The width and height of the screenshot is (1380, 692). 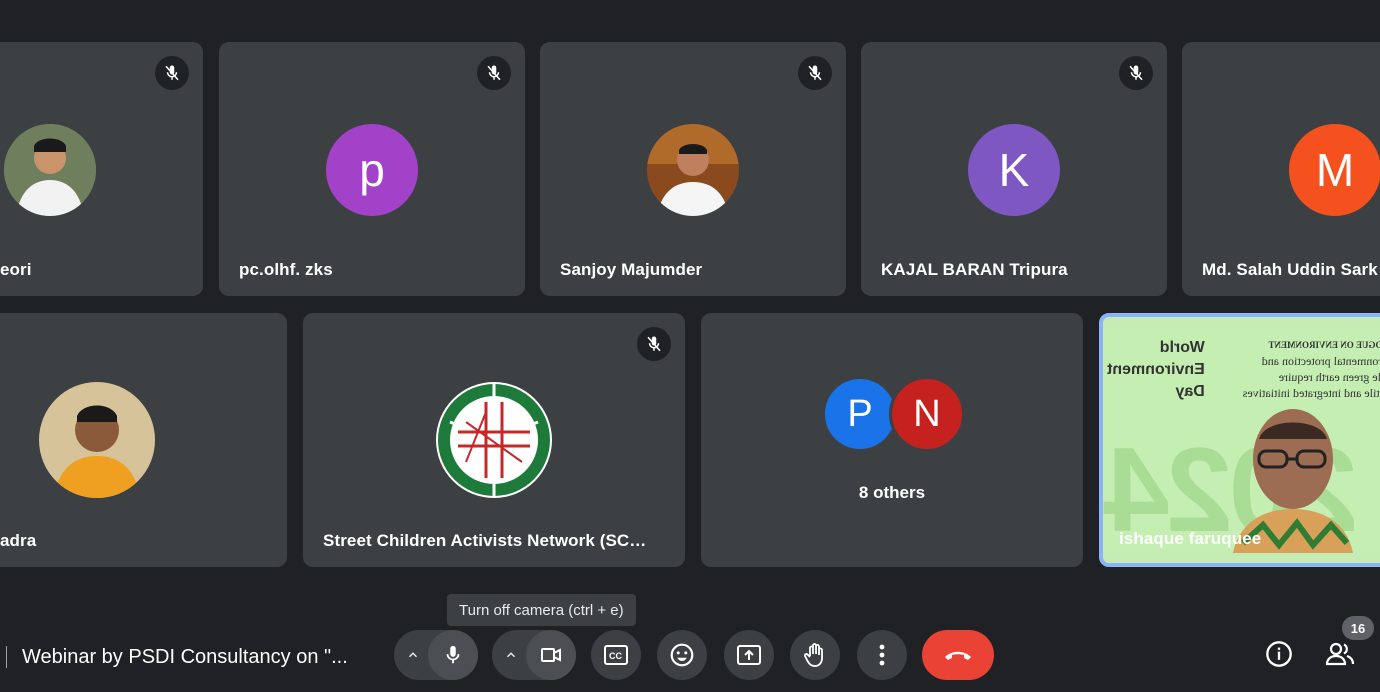 I want to click on more-vert-icon, so click(x=882, y=655).